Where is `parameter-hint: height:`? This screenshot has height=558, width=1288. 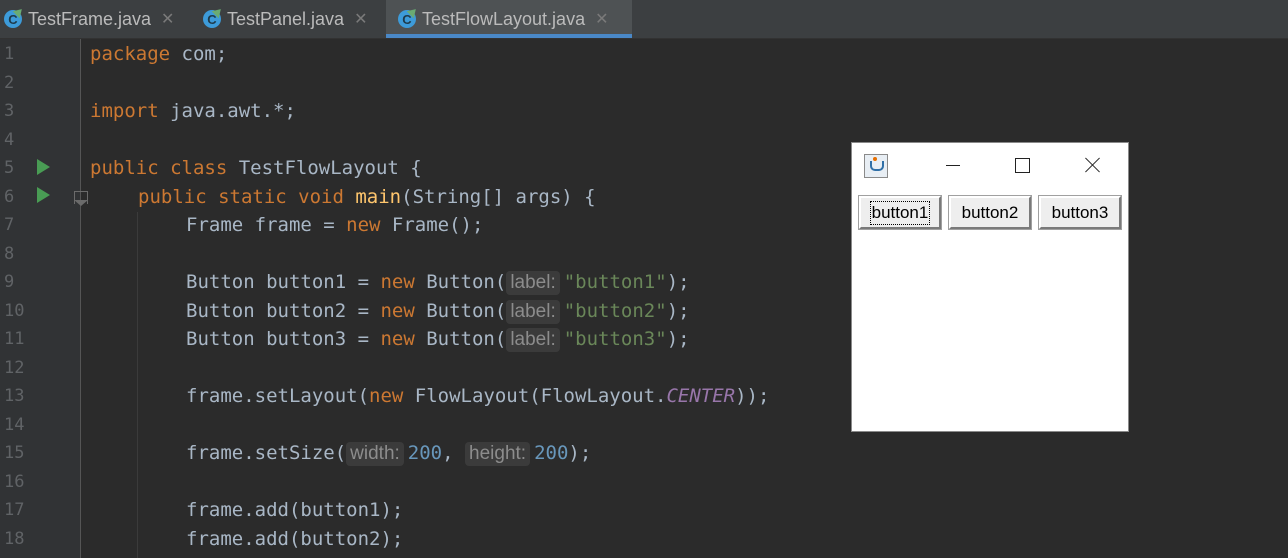
parameter-hint: height: is located at coordinates (498, 454).